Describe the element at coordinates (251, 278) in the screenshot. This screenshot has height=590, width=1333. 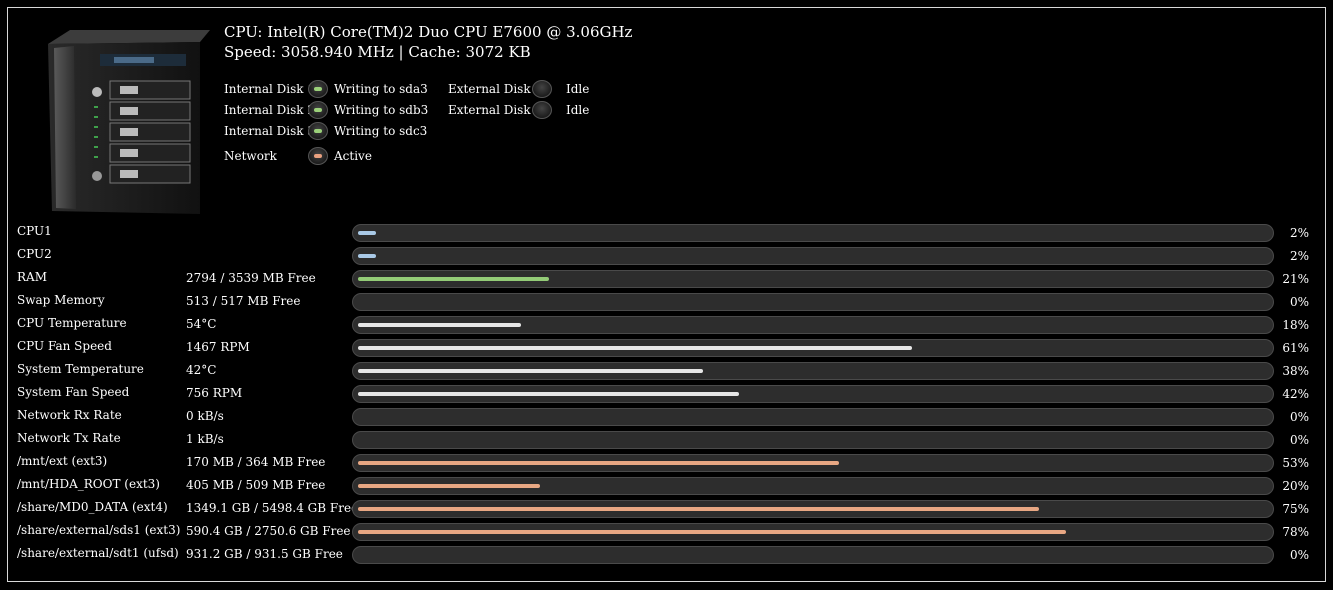
I see `stat-value: 2794 / 3539 MB Free` at that location.